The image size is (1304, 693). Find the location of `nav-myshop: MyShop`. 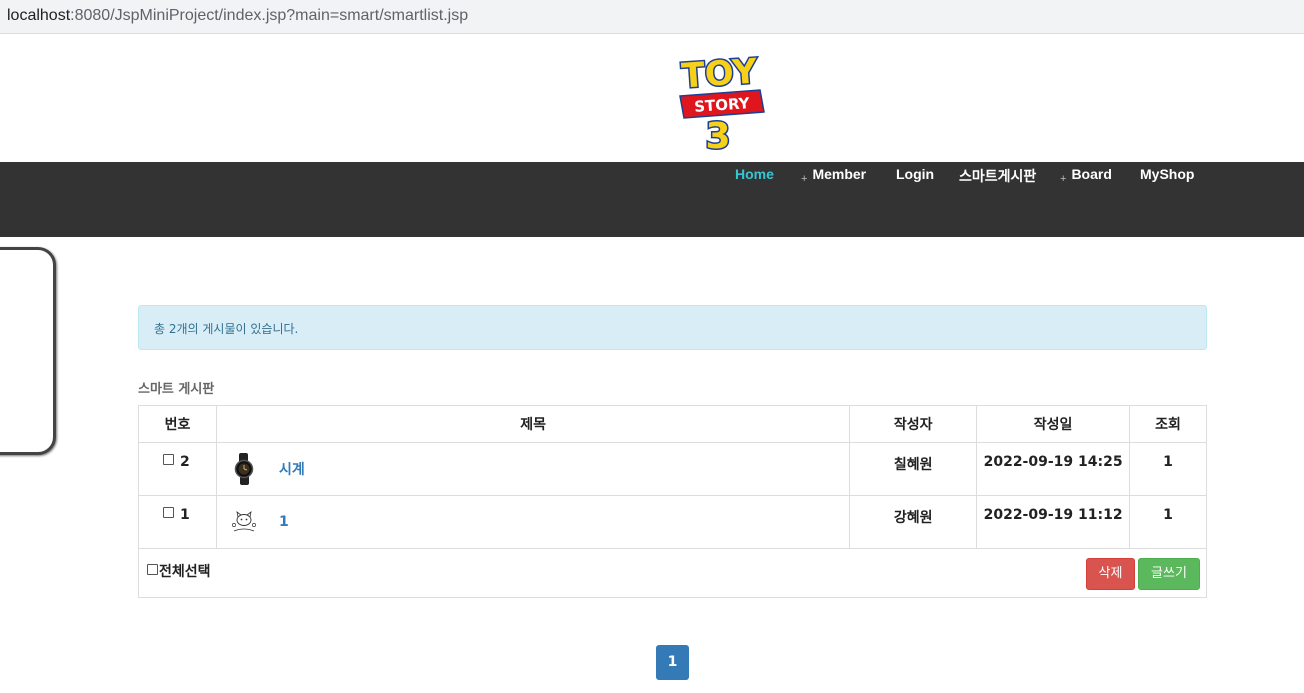

nav-myshop: MyShop is located at coordinates (1167, 174).